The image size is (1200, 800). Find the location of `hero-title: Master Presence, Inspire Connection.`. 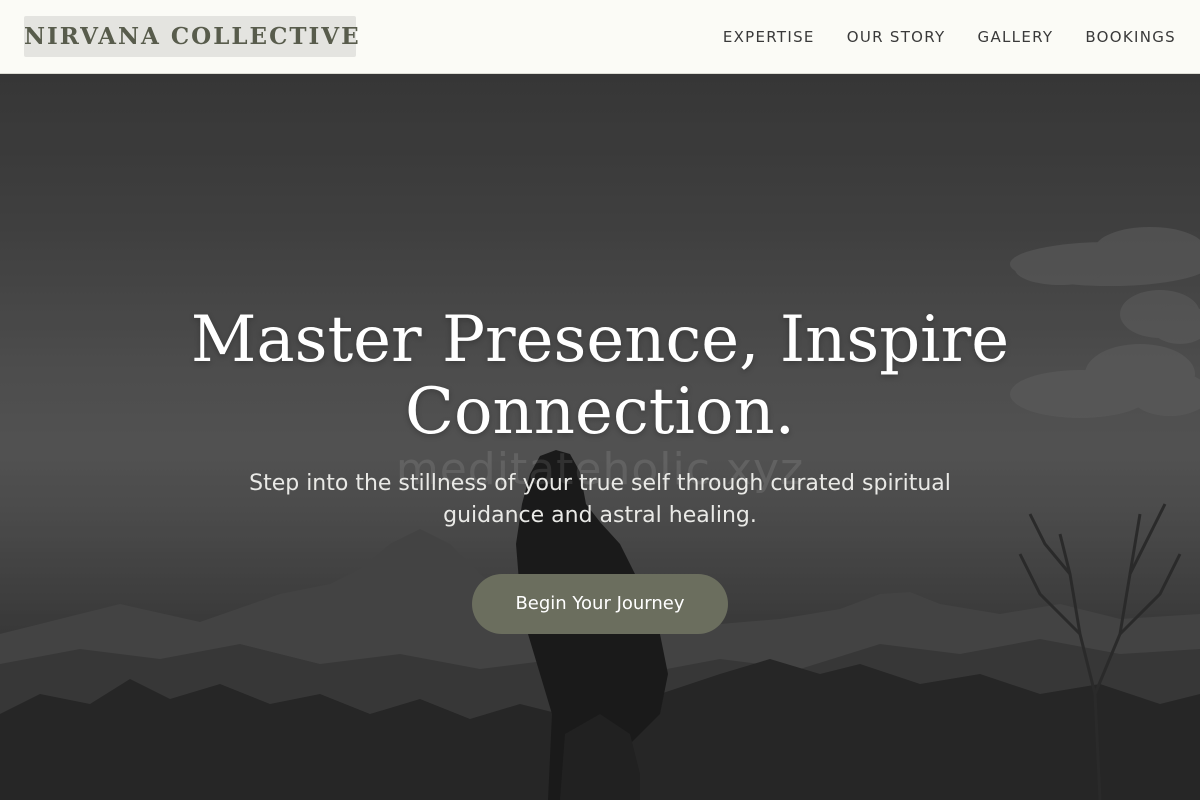

hero-title: Master Presence, Inspire Connection. is located at coordinates (600, 376).